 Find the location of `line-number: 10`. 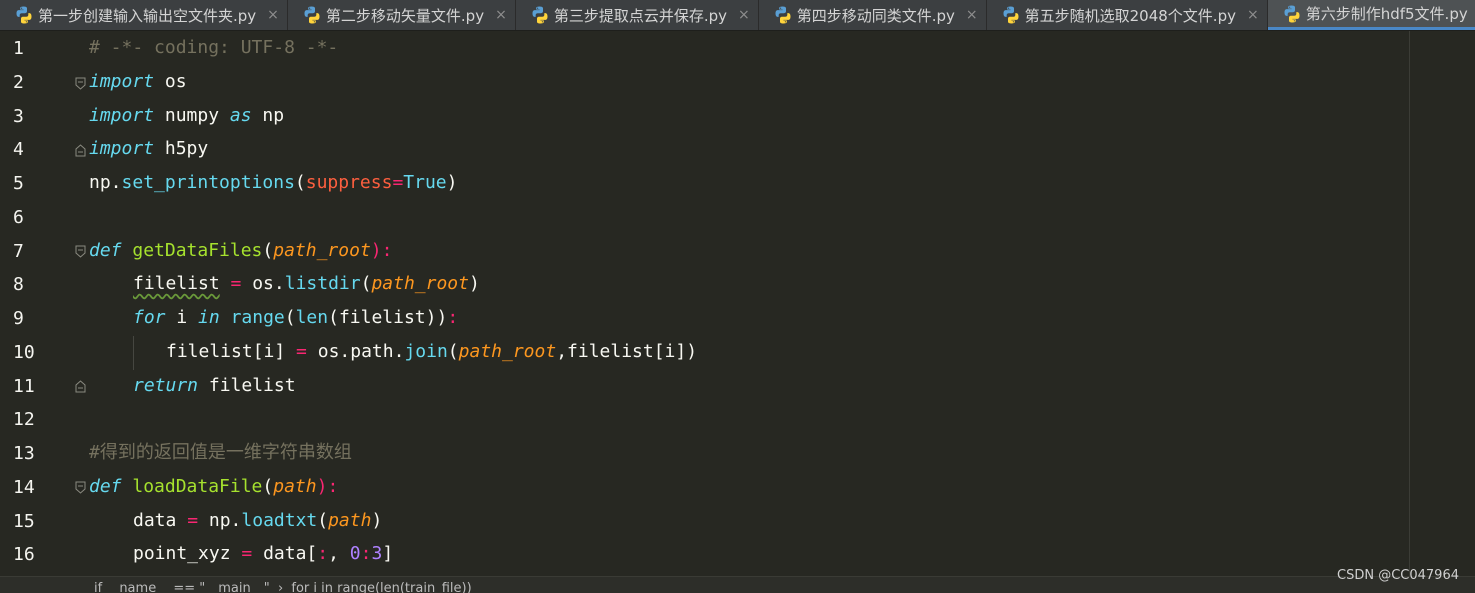

line-number: 10 is located at coordinates (29, 353).